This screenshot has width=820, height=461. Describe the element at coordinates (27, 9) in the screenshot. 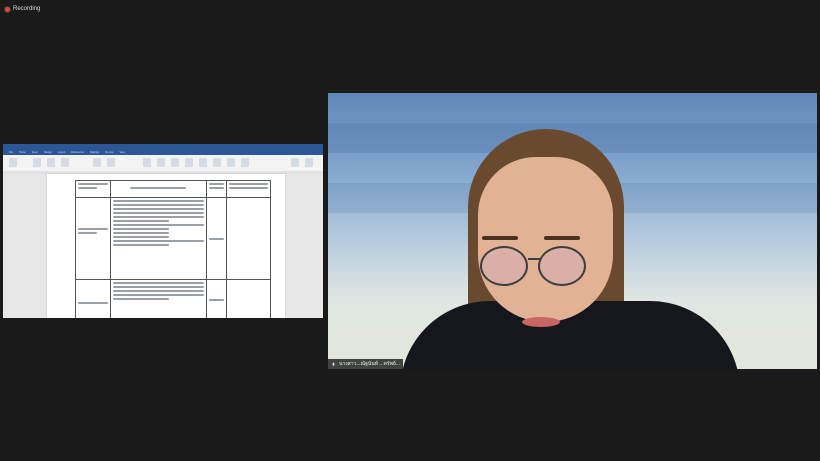

I see `recording-label: Recording` at that location.